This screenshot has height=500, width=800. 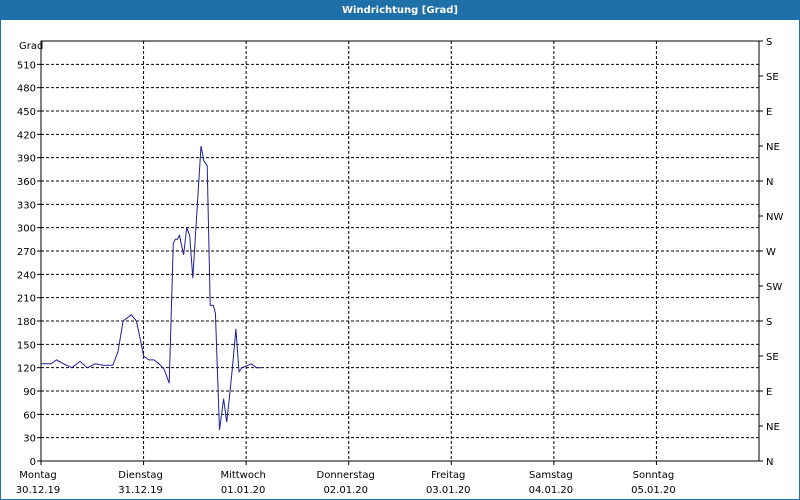 What do you see at coordinates (26, 135) in the screenshot?
I see `y-tick-label: 420` at bounding box center [26, 135].